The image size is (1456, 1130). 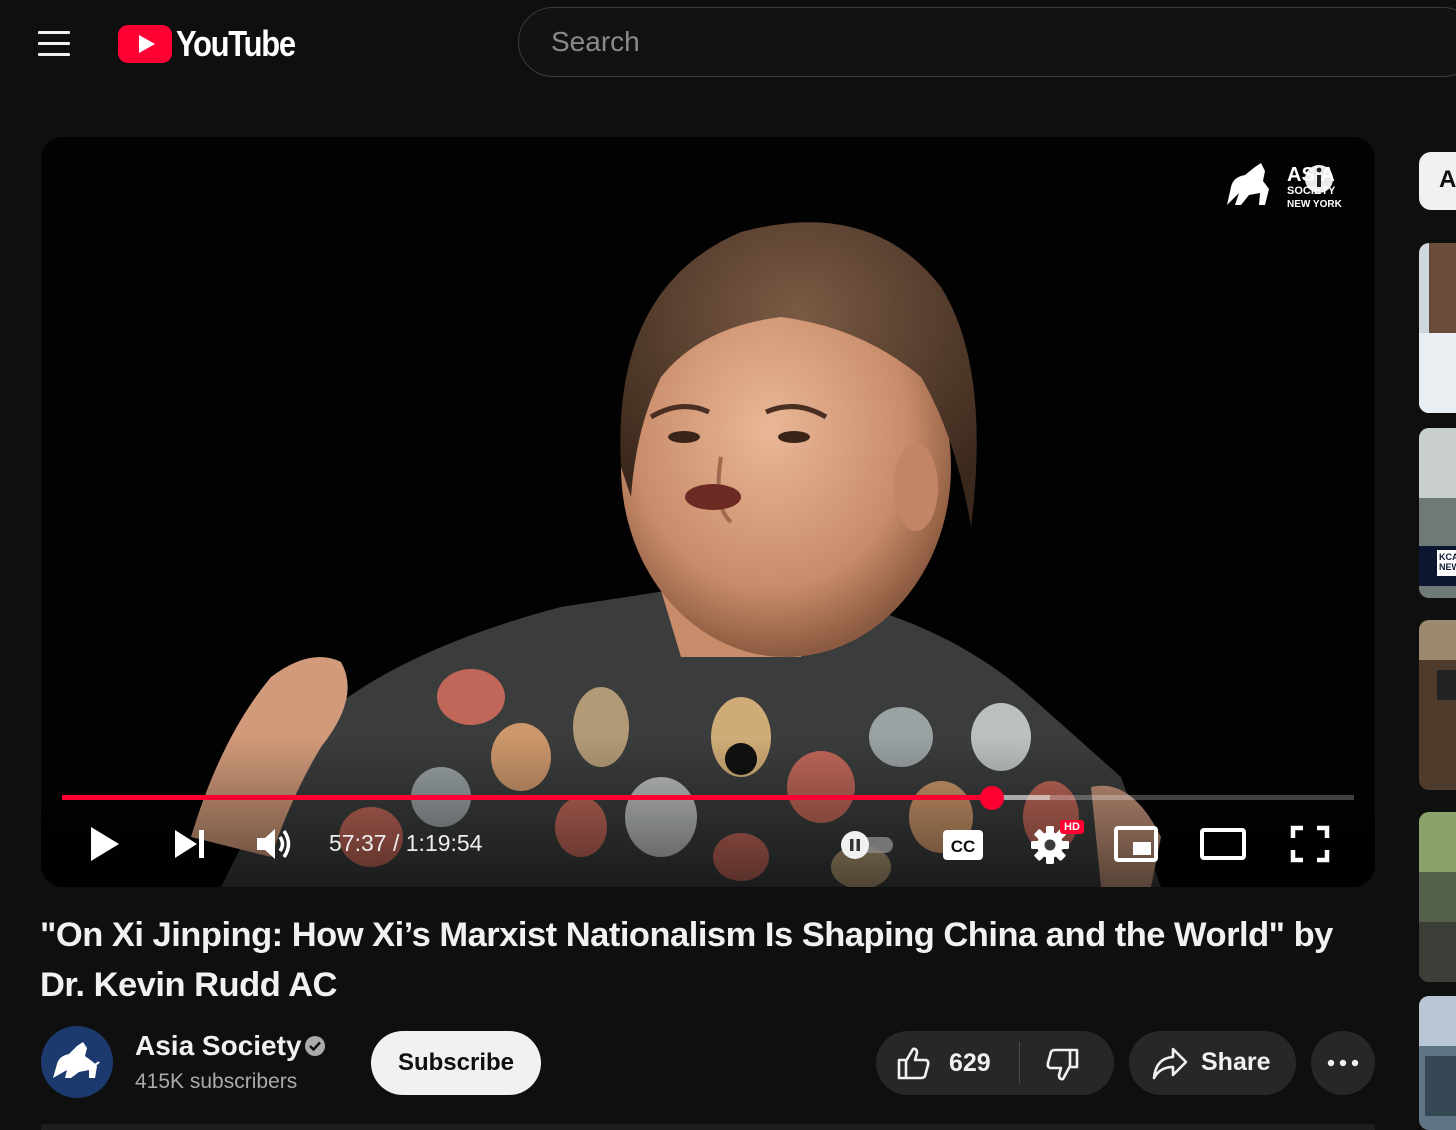 What do you see at coordinates (708, 812) in the screenshot?
I see `controls-gradient` at bounding box center [708, 812].